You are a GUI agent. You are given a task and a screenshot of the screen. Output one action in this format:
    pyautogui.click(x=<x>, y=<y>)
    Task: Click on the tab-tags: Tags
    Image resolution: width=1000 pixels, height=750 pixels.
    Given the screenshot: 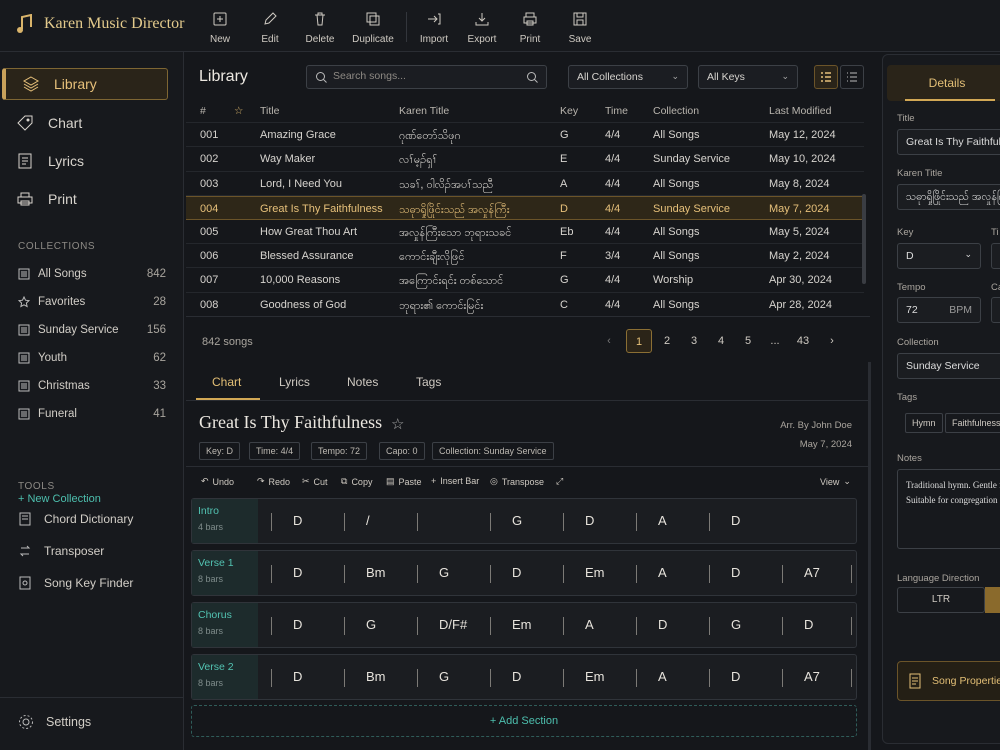 What is the action you would take?
    pyautogui.click(x=428, y=382)
    